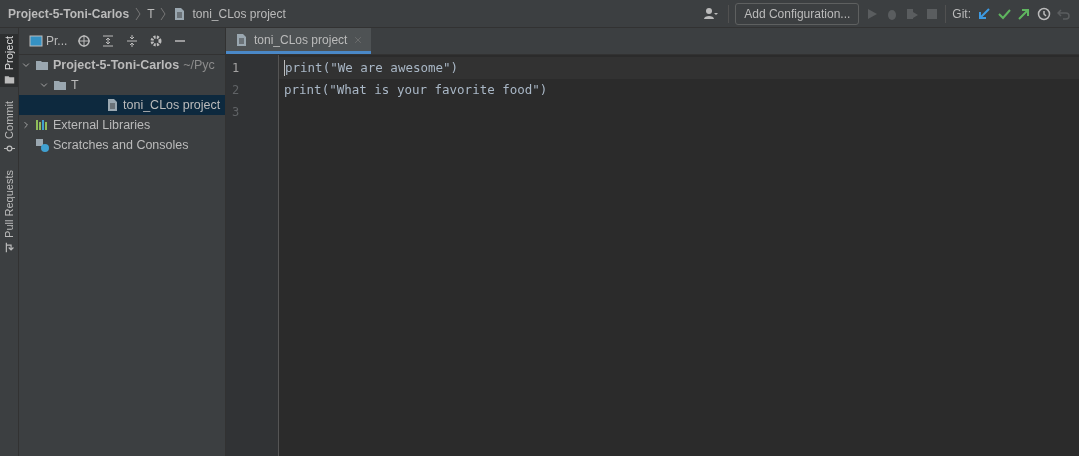 The height and width of the screenshot is (456, 1079). Describe the element at coordinates (108, 41) in the screenshot. I see `expand-all-icon` at that location.